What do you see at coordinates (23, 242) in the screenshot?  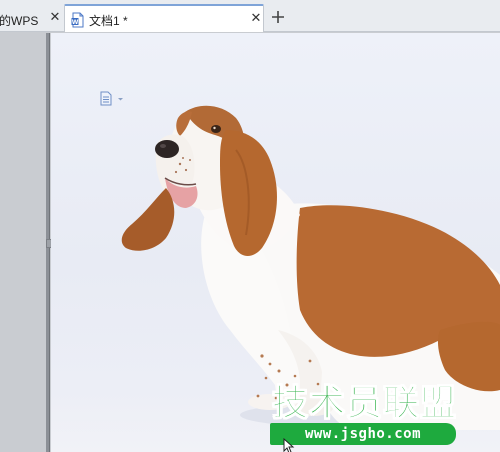 I see `workspace-margin` at bounding box center [23, 242].